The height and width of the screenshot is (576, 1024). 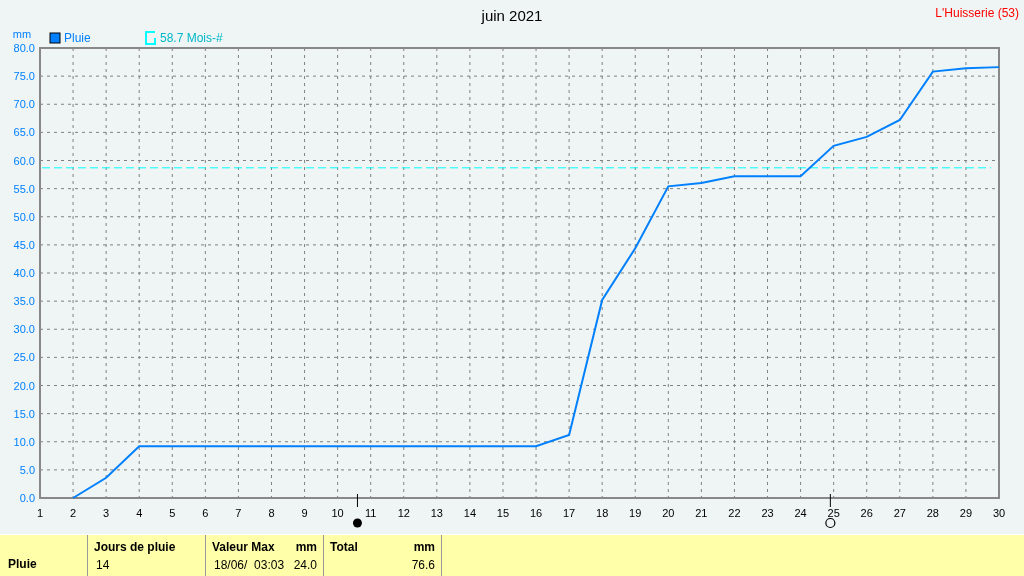 I want to click on location-label: L'Huisserie (53), so click(x=977, y=13).